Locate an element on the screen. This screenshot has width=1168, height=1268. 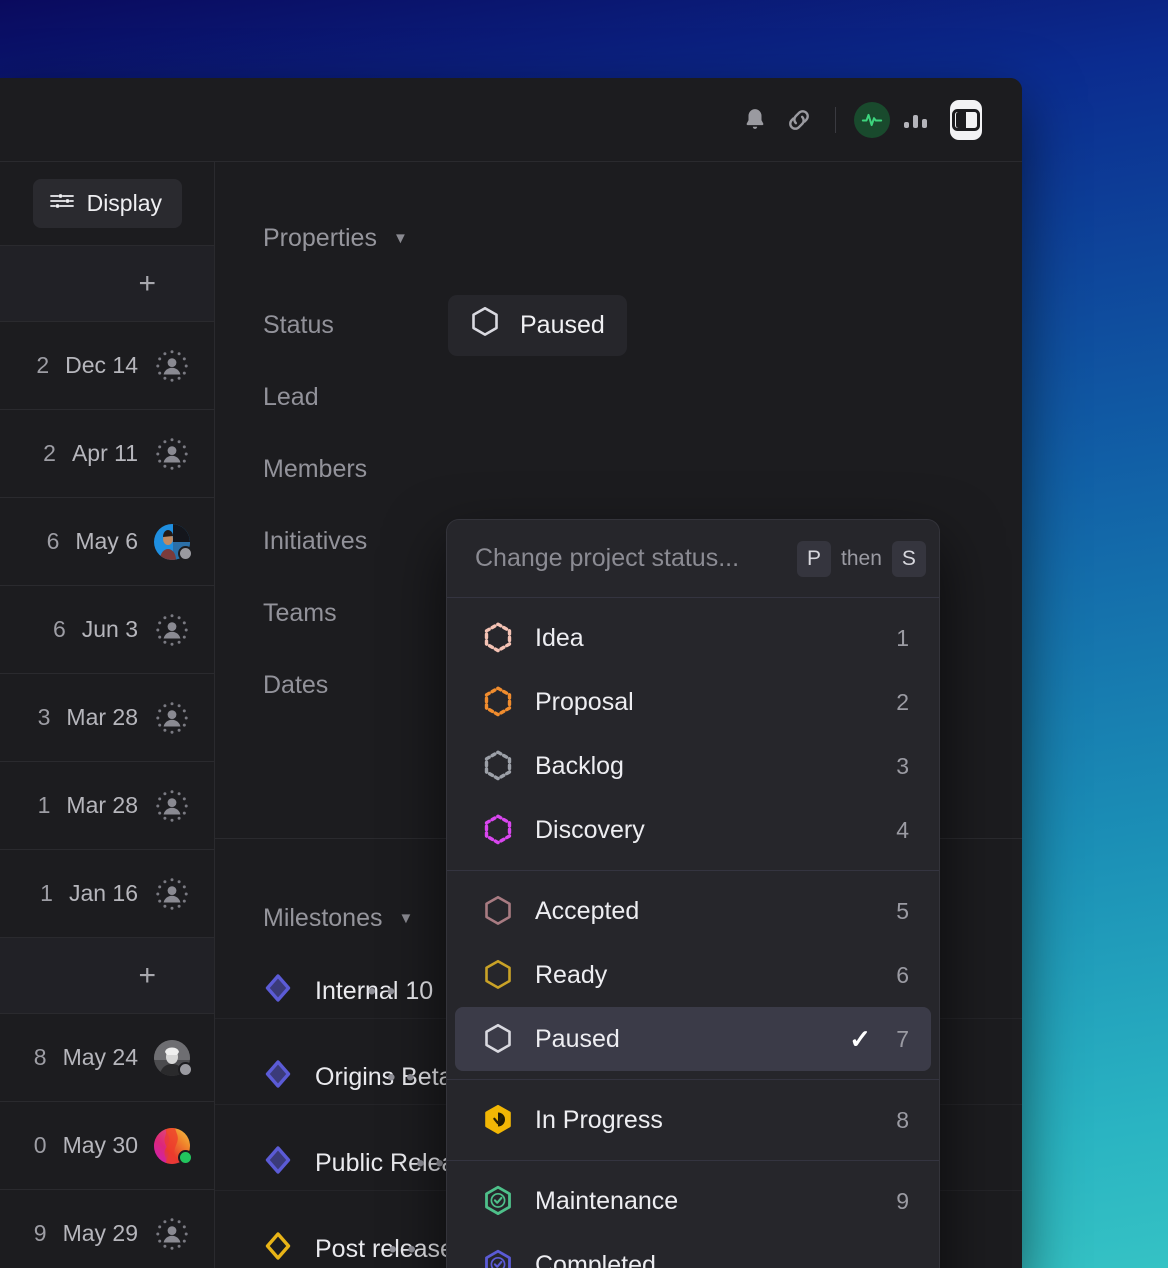
status-option-shortcut-number: 2 is located at coordinates (902, 701).